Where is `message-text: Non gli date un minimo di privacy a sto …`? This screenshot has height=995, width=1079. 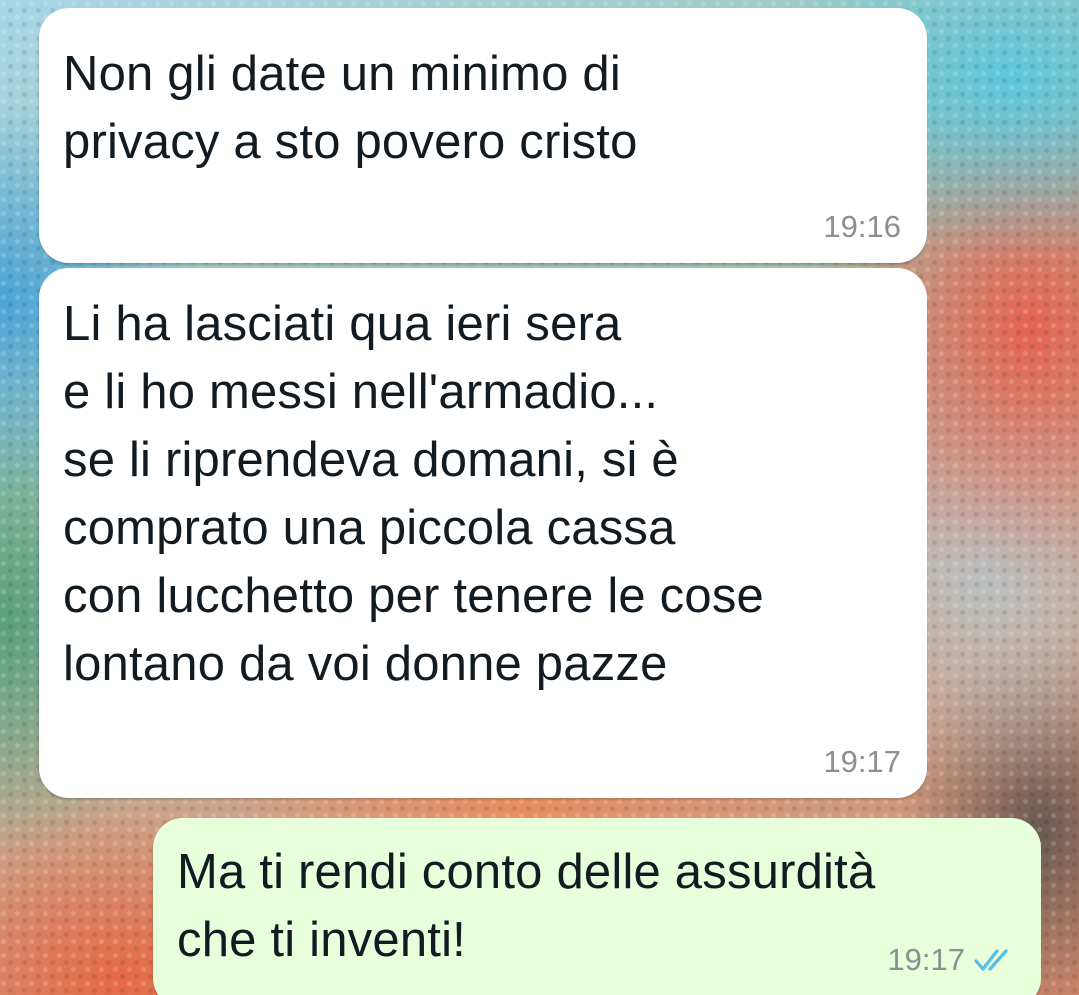 message-text: Non gli date un minimo di privacy a sto … is located at coordinates (350, 108).